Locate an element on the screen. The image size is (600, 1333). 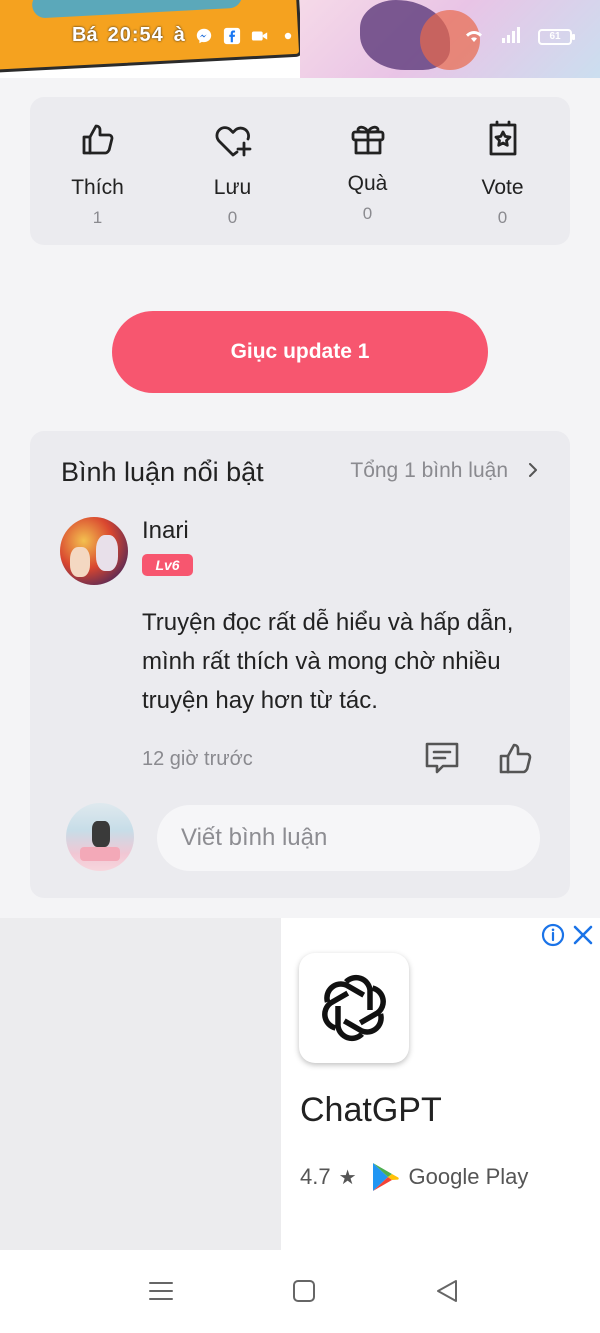
status-time: 20:54 is located at coordinates (135, 35).